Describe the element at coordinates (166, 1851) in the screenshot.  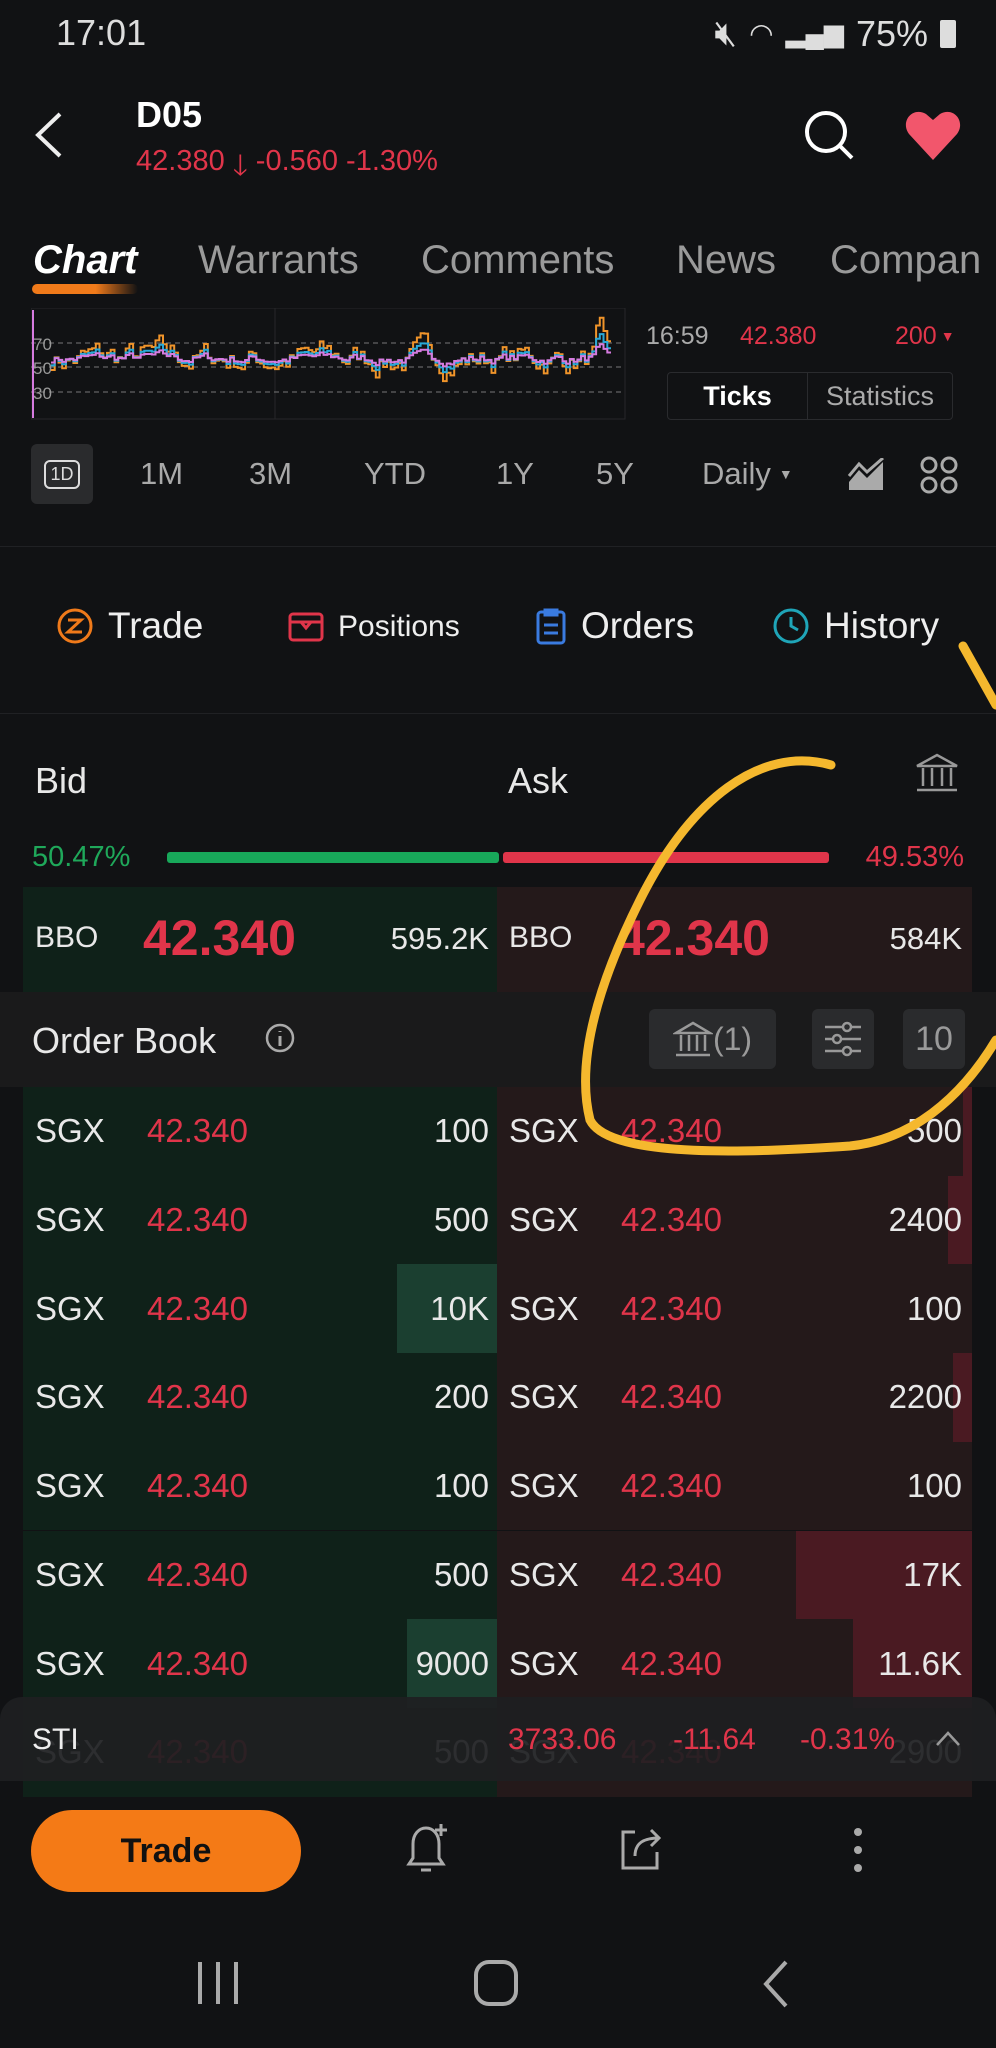
I see `trade-button: Trade` at that location.